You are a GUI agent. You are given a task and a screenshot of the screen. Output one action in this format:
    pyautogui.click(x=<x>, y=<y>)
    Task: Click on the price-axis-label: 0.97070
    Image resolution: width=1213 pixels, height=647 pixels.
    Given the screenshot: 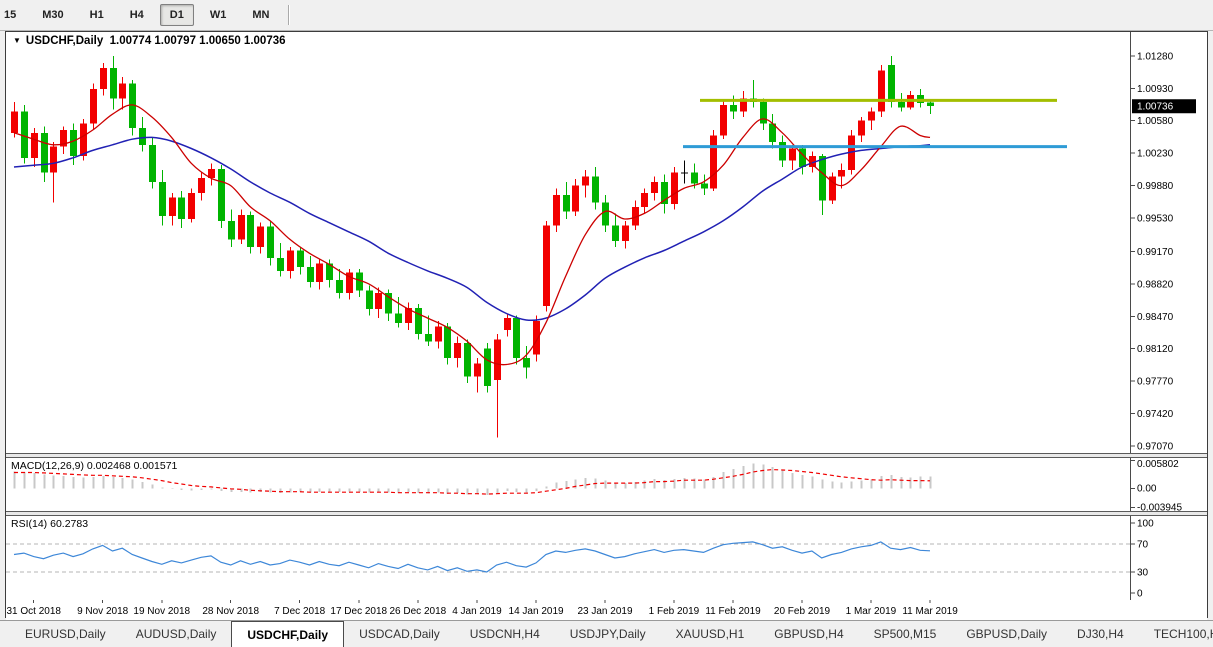 What is the action you would take?
    pyautogui.click(x=1155, y=447)
    